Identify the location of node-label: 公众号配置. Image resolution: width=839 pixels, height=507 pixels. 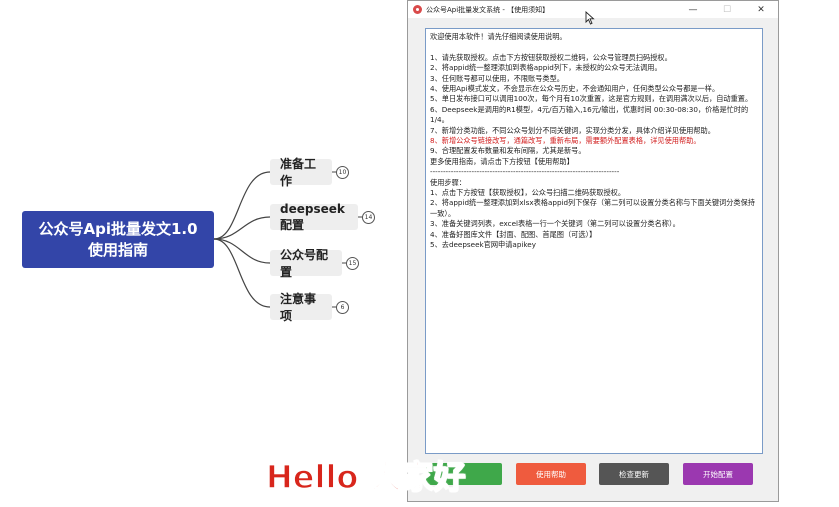
(304, 263).